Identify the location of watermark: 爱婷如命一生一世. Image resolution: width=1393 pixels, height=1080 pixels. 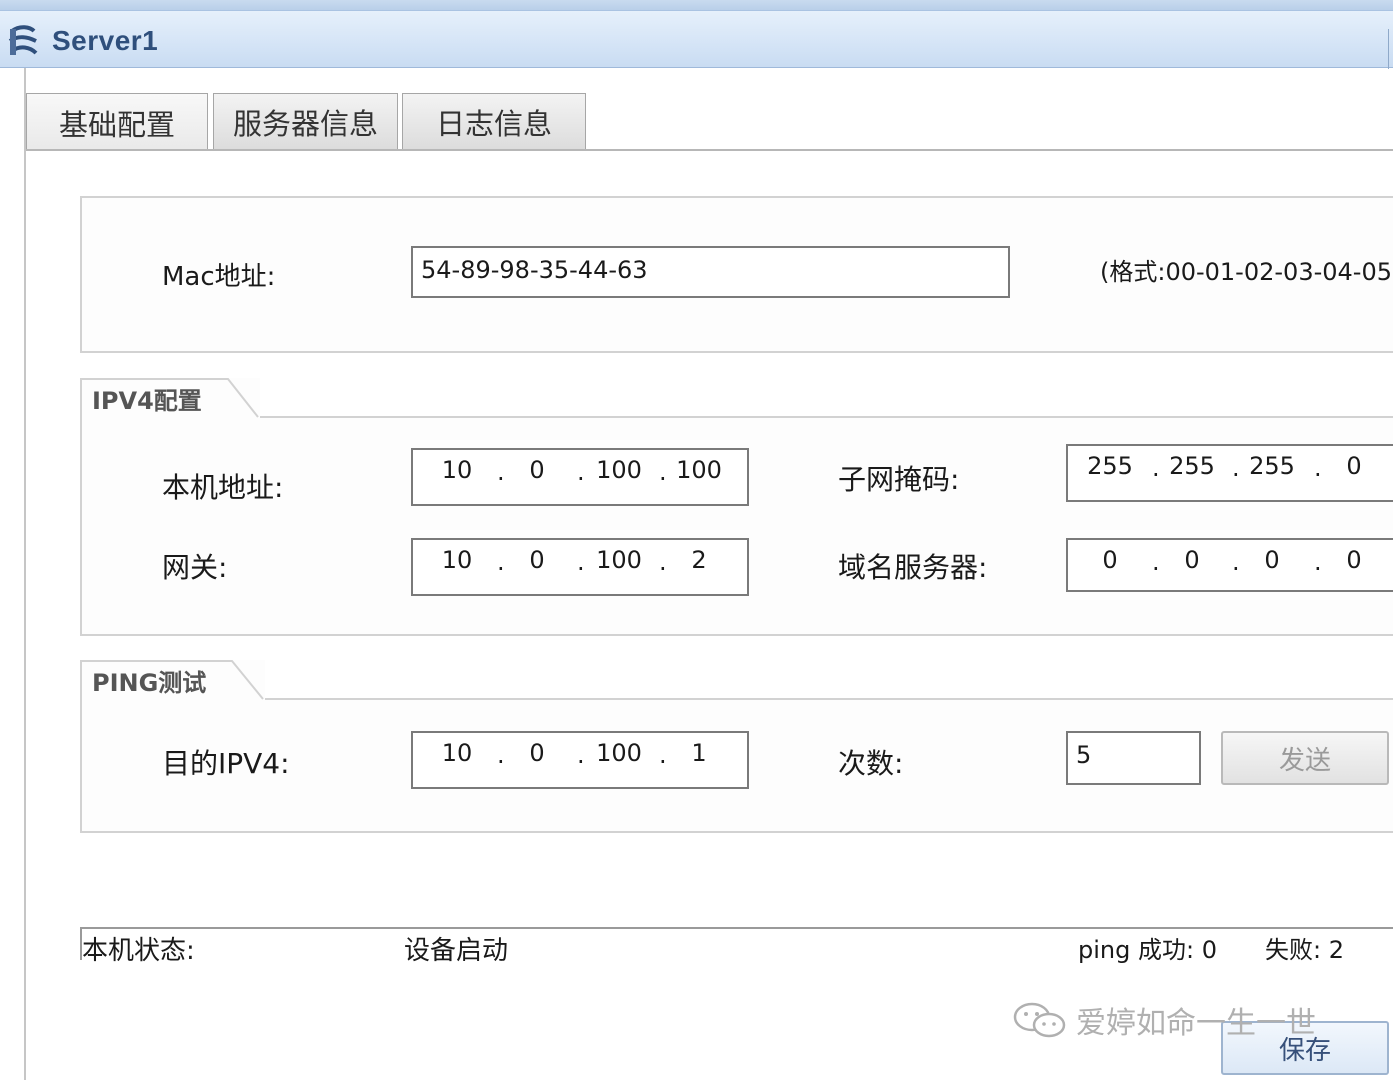
(1164, 1020).